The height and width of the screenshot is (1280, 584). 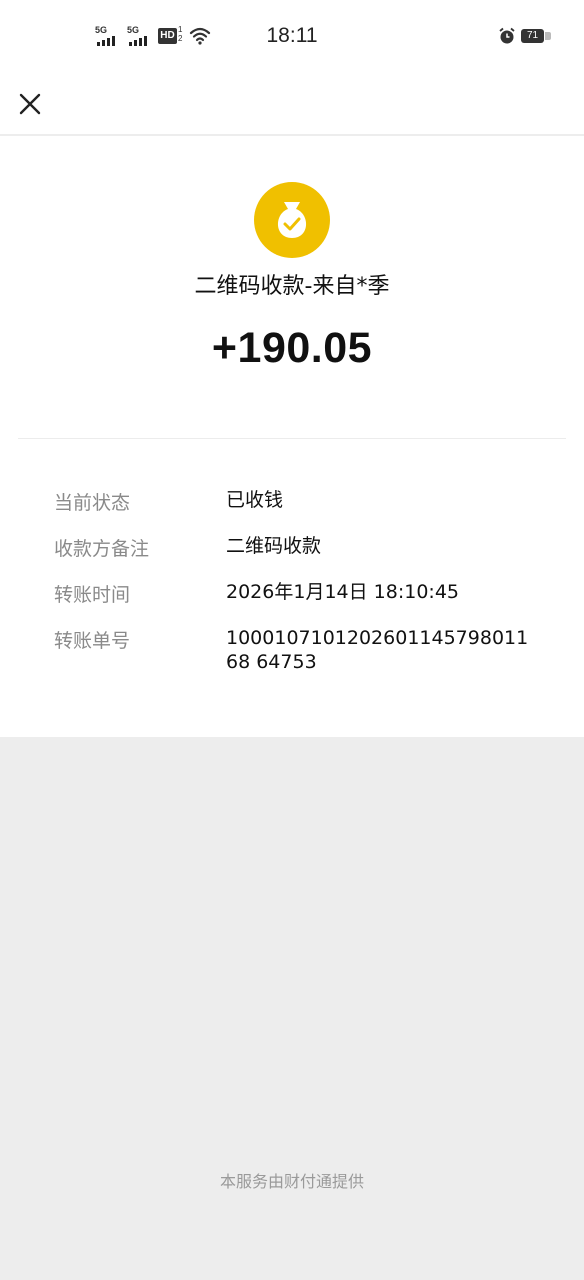 I want to click on status-bar: 5G 5G HD 1 2 18:11 71, so click(x=292, y=38).